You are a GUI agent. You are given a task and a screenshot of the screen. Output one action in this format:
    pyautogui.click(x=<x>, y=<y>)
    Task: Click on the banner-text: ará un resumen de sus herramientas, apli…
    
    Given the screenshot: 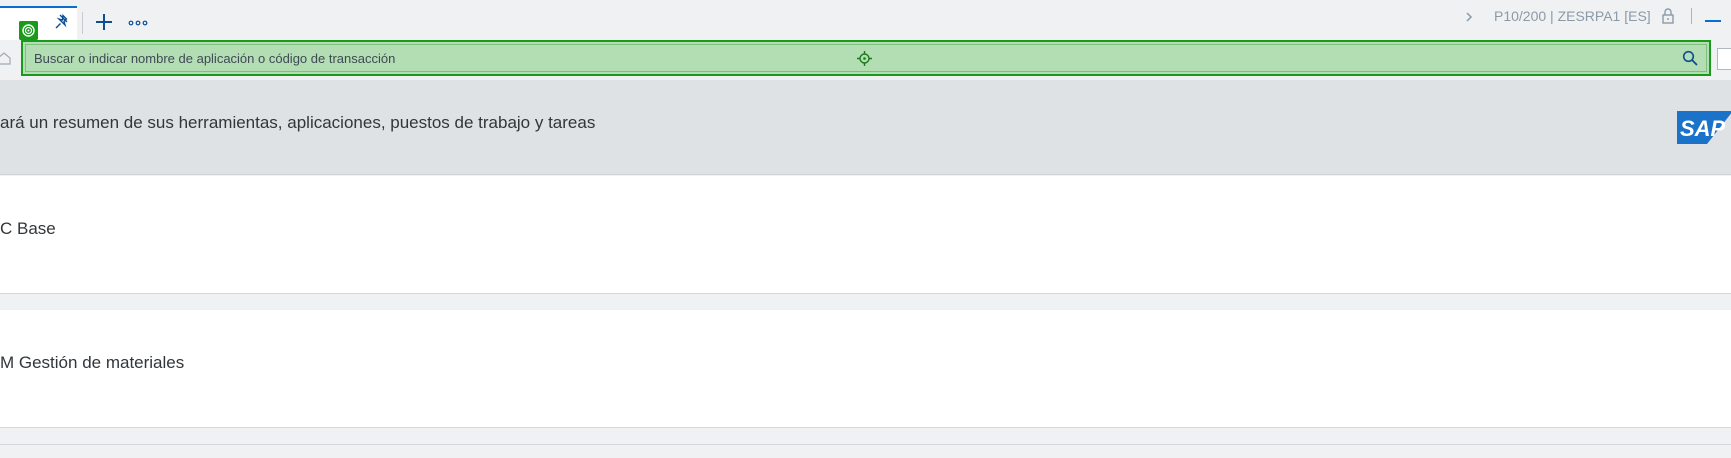 What is the action you would take?
    pyautogui.click(x=298, y=122)
    